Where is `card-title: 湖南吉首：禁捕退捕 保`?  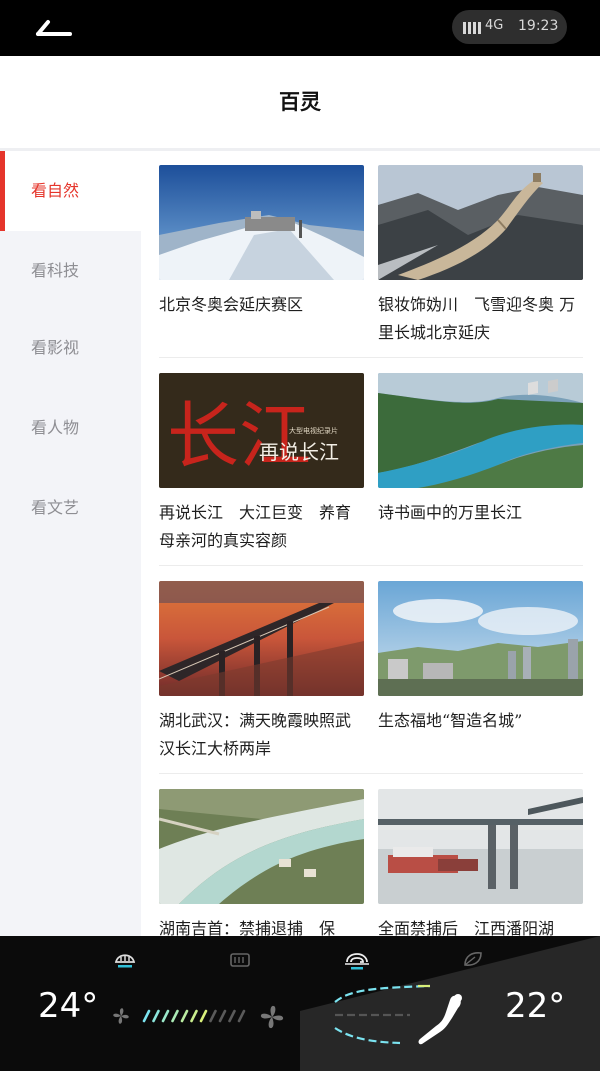 card-title: 湖南吉首：禁捕退捕 保 is located at coordinates (247, 927).